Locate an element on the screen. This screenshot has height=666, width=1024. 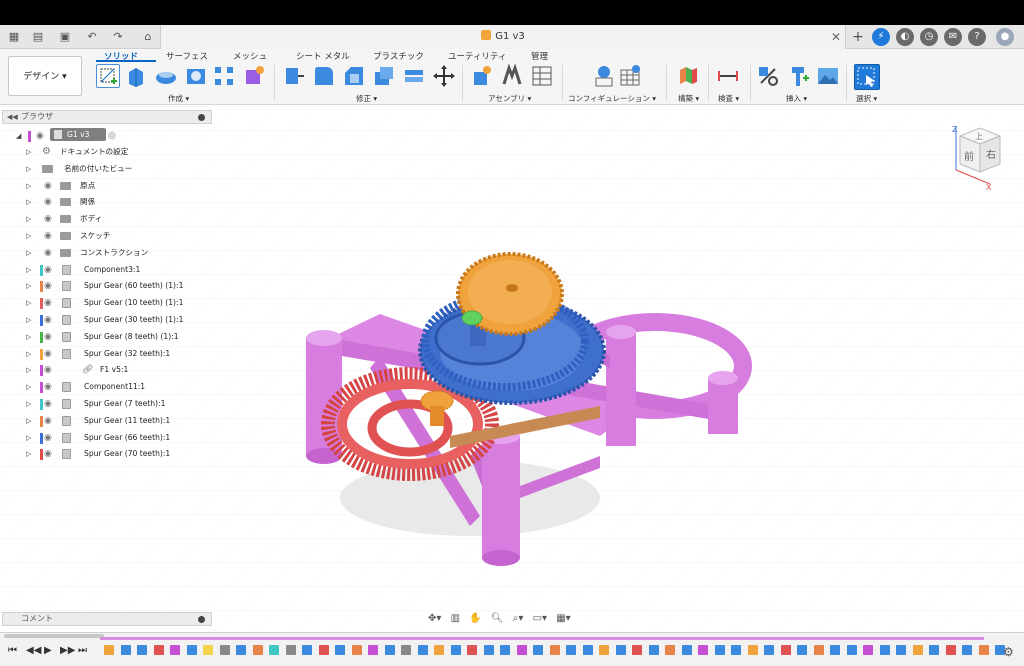
user-avatar: ● is located at coordinates (1005, 37).